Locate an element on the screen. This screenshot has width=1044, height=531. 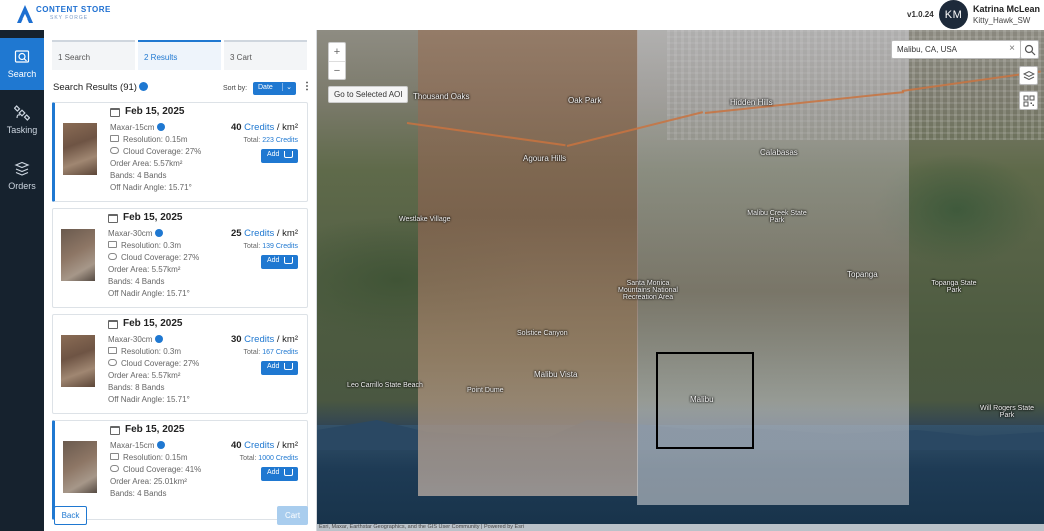
result-bands: Bands: 8 Bands is located at coordinates (136, 387).